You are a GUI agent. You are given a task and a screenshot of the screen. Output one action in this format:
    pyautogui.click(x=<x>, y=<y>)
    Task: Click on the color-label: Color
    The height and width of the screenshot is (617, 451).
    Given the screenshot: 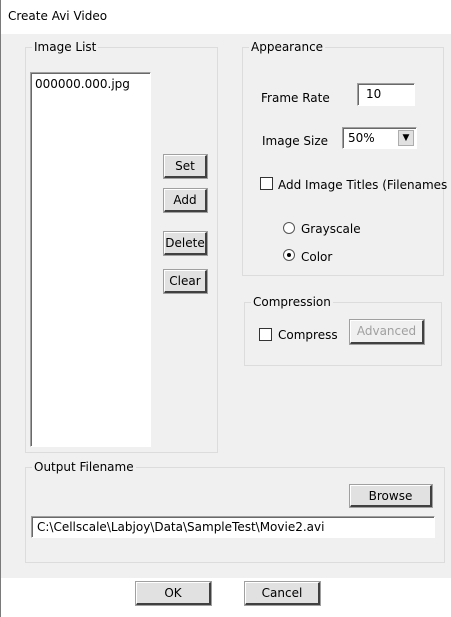 What is the action you would take?
    pyautogui.click(x=317, y=257)
    